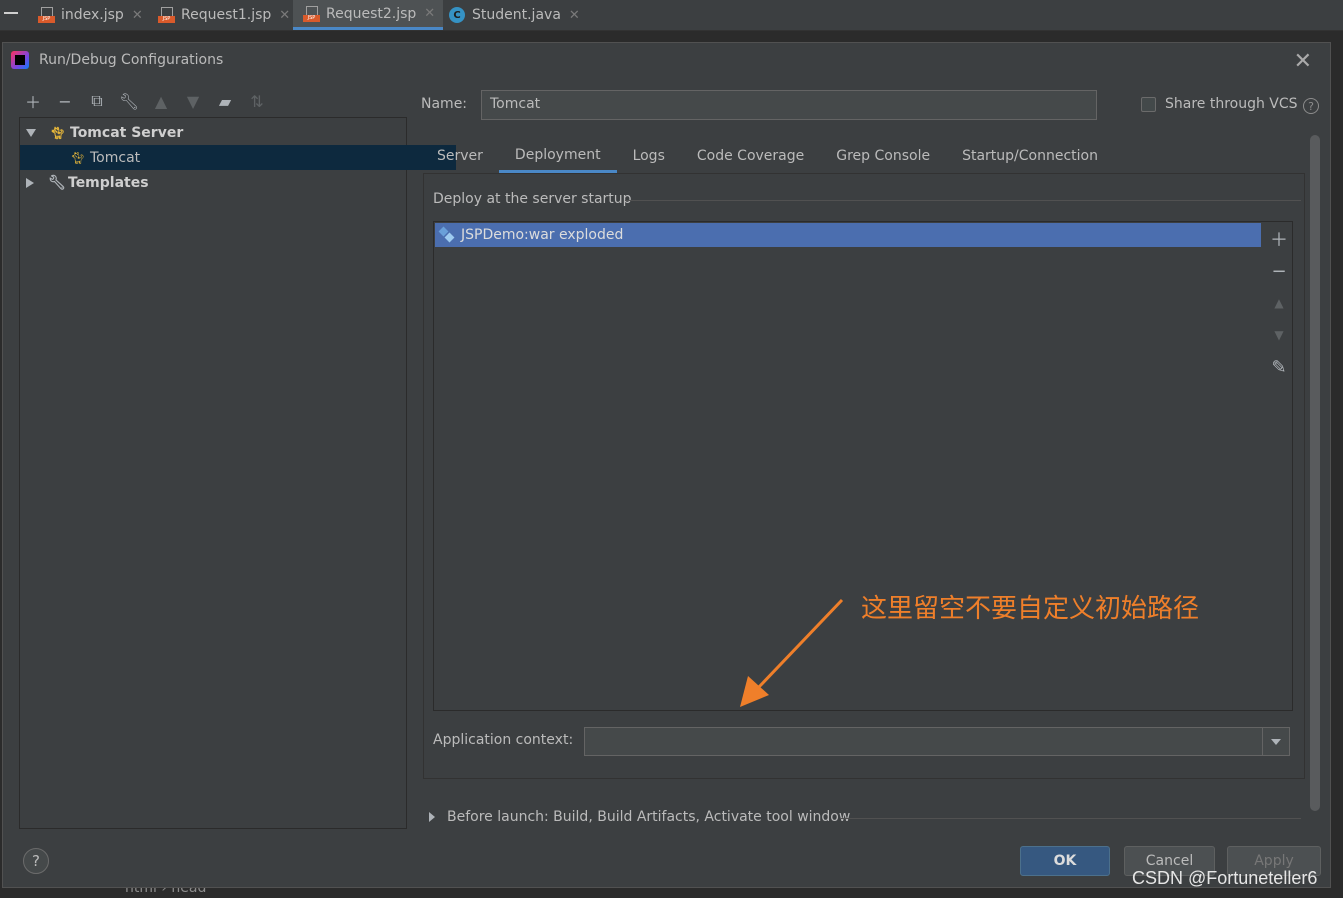 The width and height of the screenshot is (1343, 898). I want to click on editor-tab-student: C Student.java ✕, so click(514, 15).